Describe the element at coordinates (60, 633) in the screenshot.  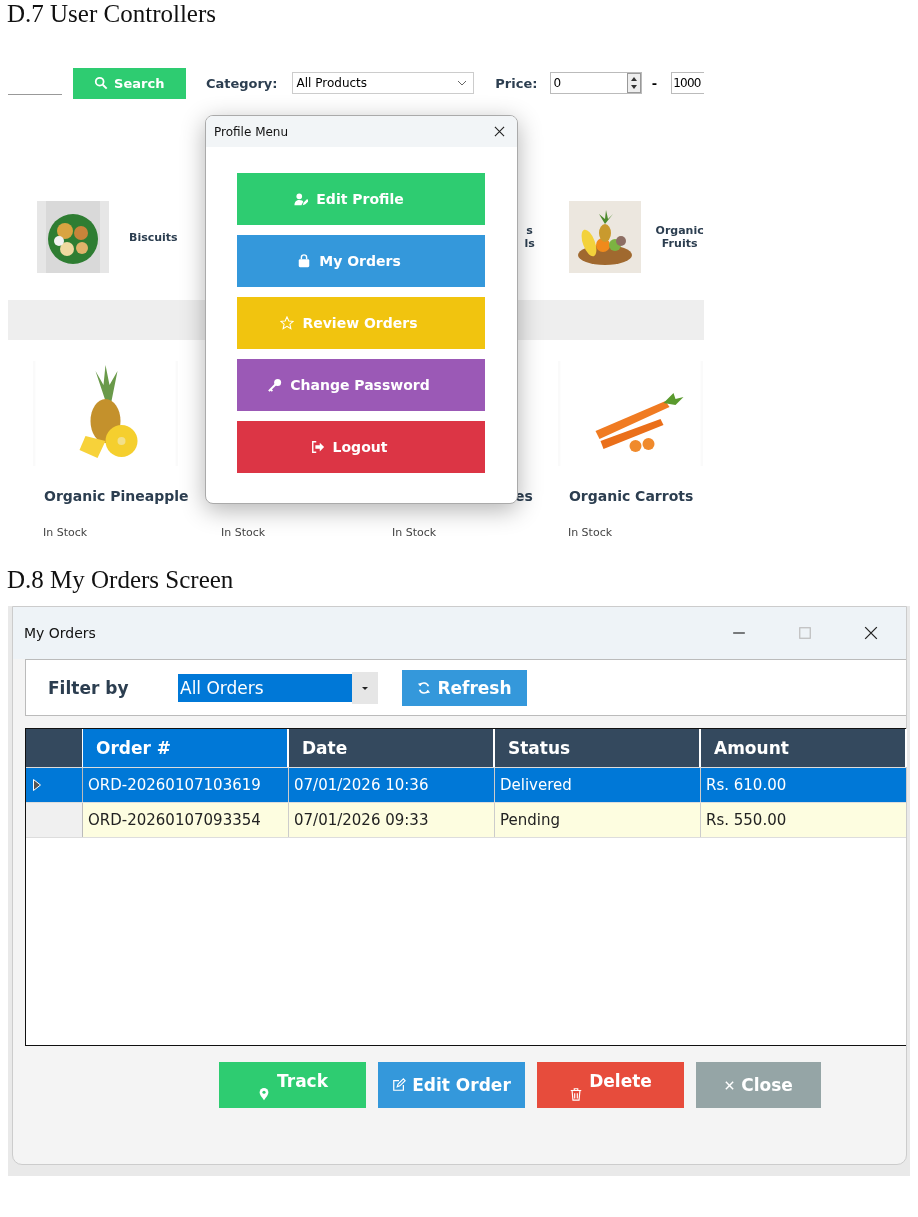
I see `window-title: My Orders` at that location.